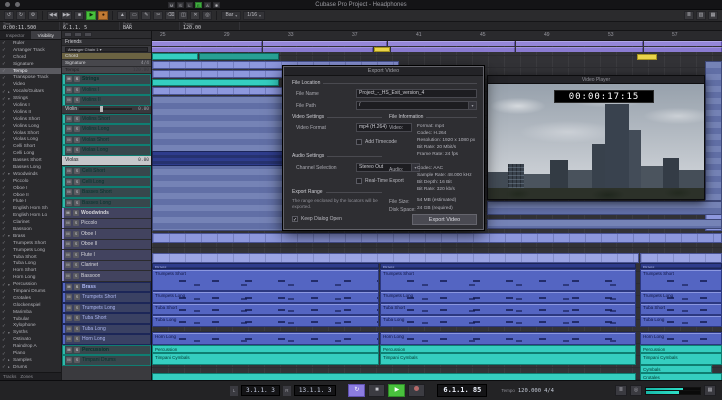  I want to click on track-header-basses-short: M S Basses Short, so click(106, 192).